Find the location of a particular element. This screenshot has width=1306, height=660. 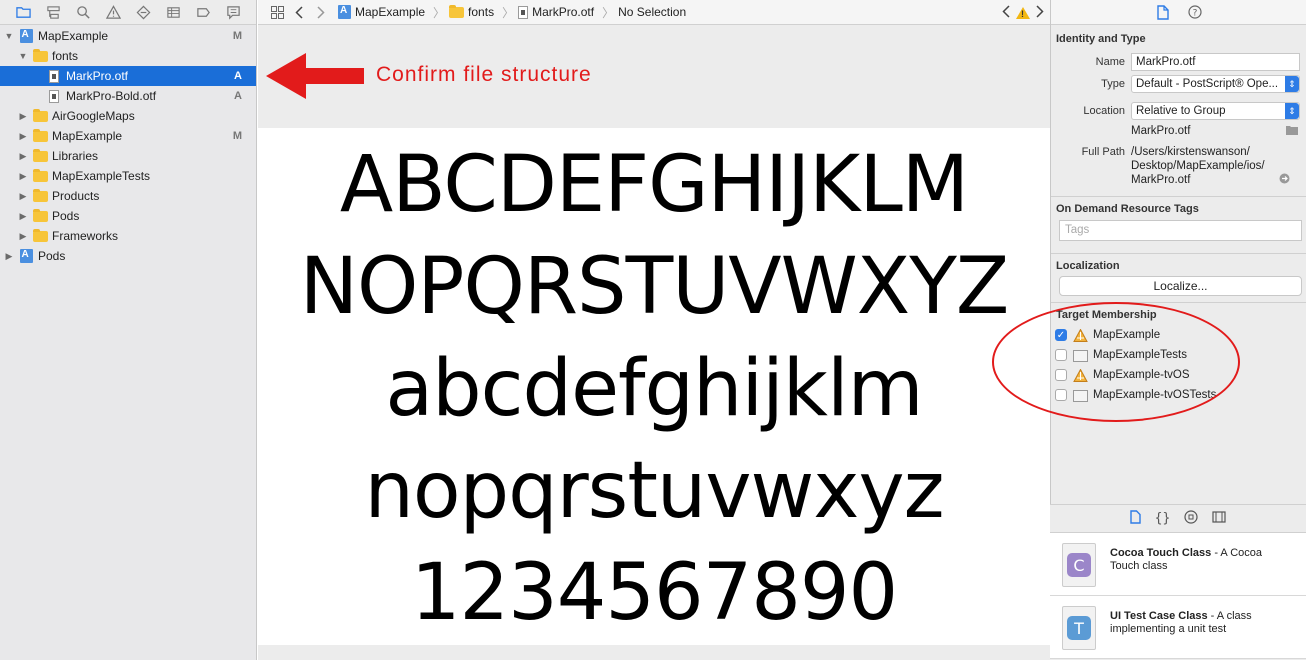

preview-lowercase-2: nopqrstuvwxyz is located at coordinates (654, 491).